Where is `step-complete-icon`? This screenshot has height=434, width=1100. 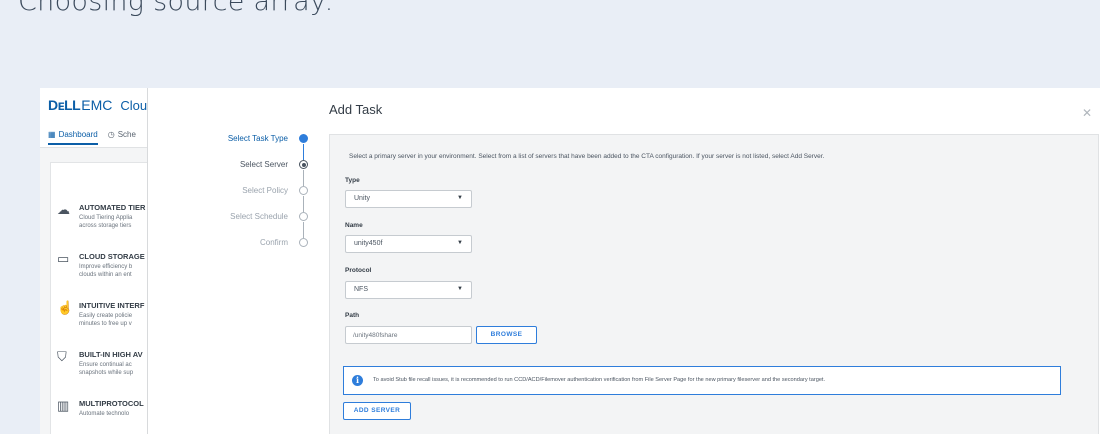 step-complete-icon is located at coordinates (303, 138).